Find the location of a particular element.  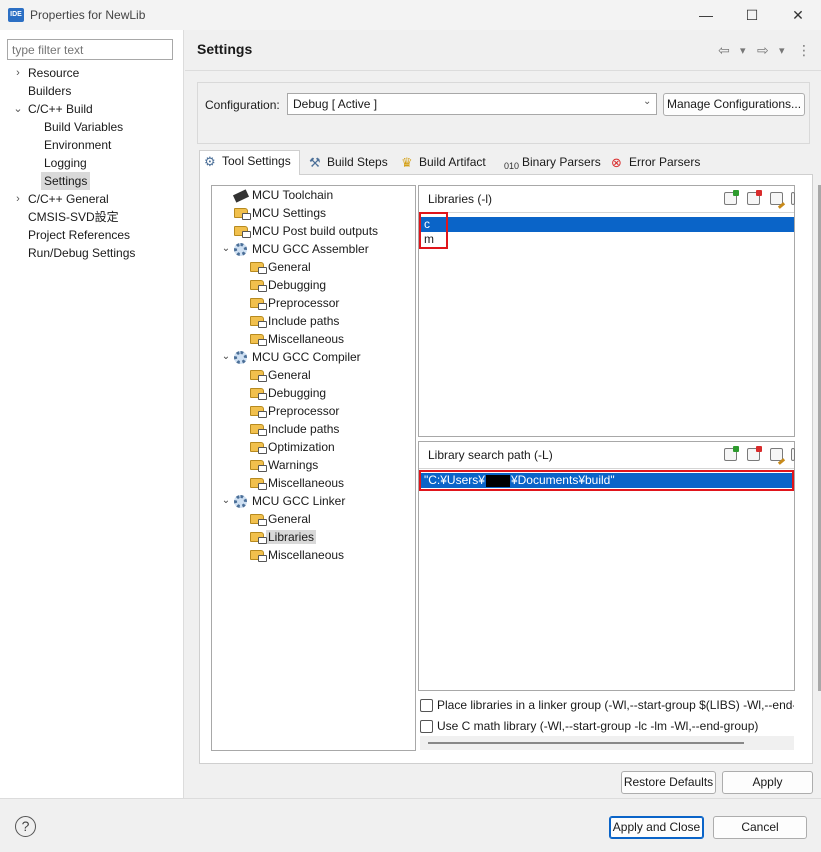

tree-item-cc-warnings: Warnings is located at coordinates (284, 465).